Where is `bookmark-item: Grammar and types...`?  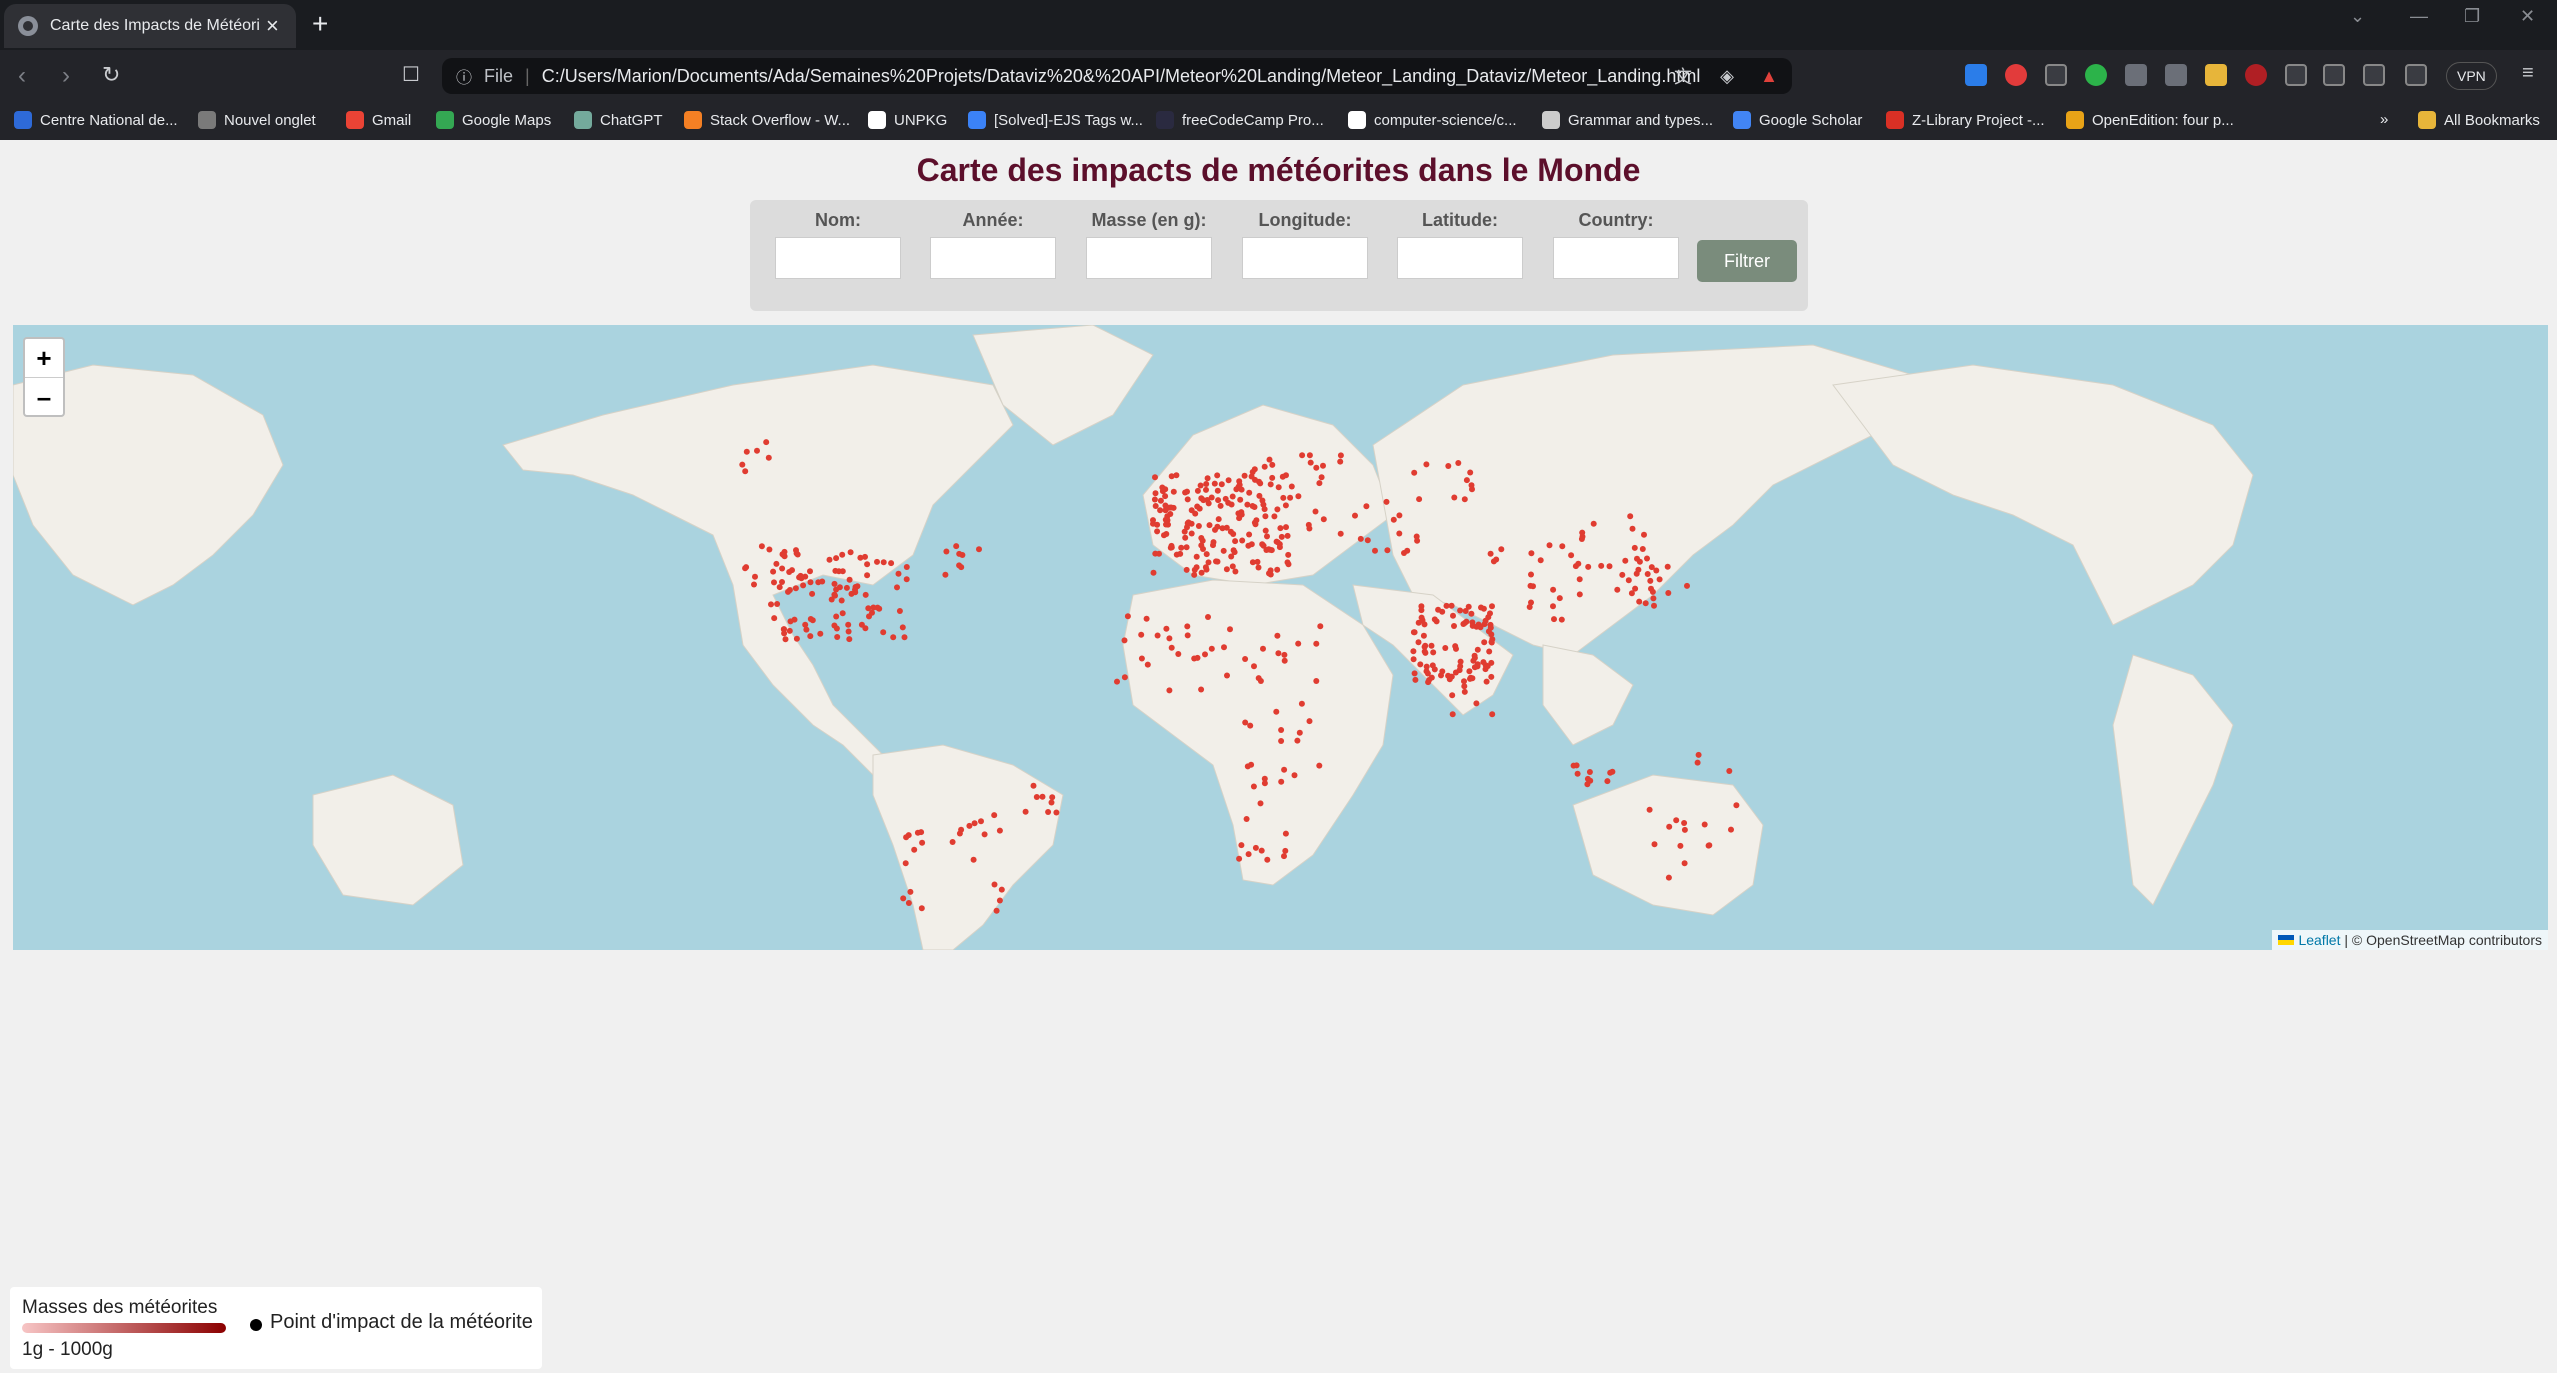 bookmark-item: Grammar and types... is located at coordinates (1627, 120).